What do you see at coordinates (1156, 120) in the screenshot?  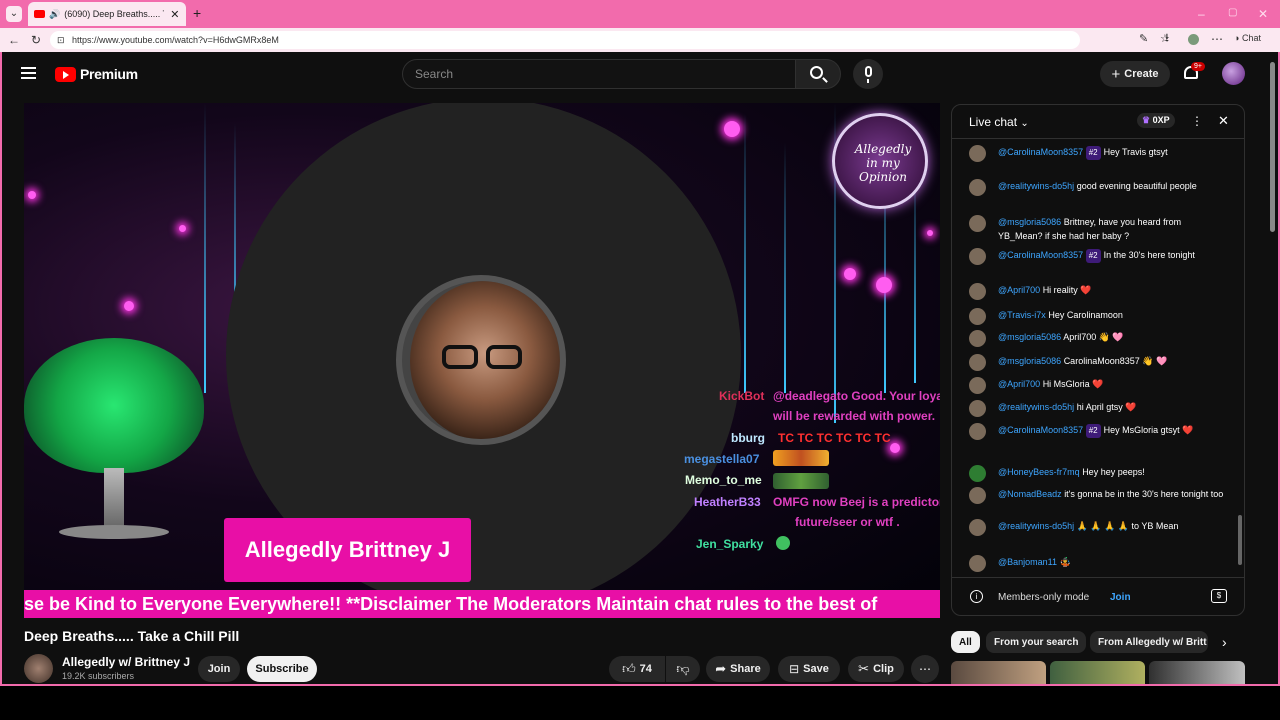 I see `points-badge: ♛ 0XP` at bounding box center [1156, 120].